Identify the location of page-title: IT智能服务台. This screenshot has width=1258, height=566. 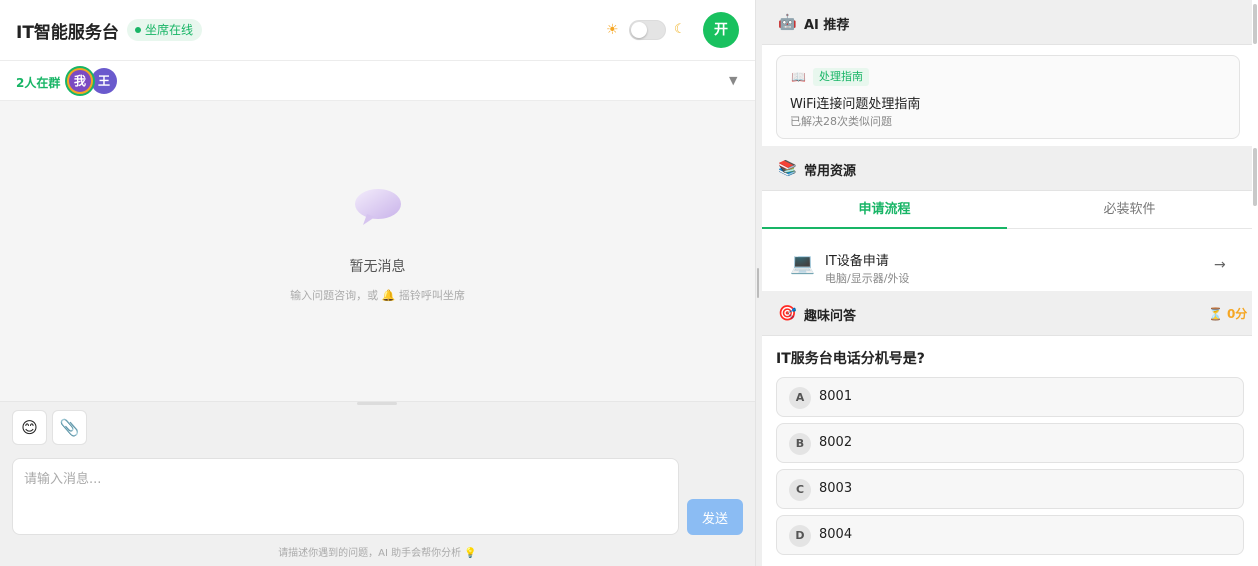
(67, 33).